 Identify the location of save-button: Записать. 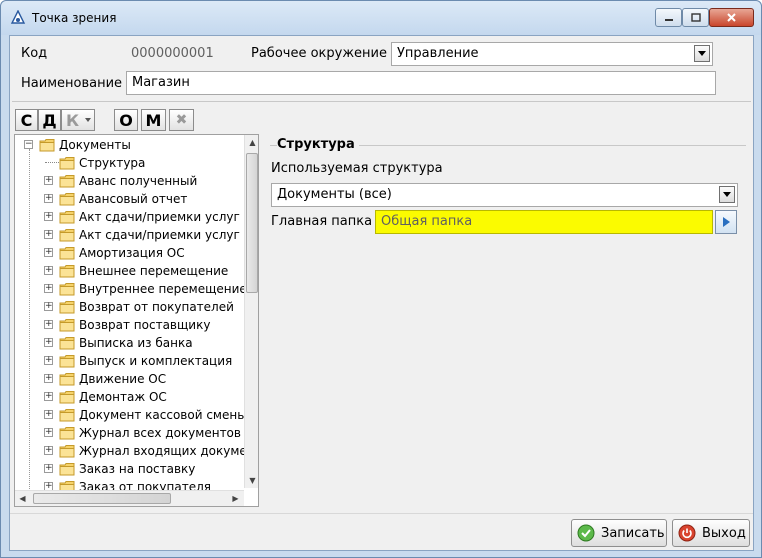
(619, 533).